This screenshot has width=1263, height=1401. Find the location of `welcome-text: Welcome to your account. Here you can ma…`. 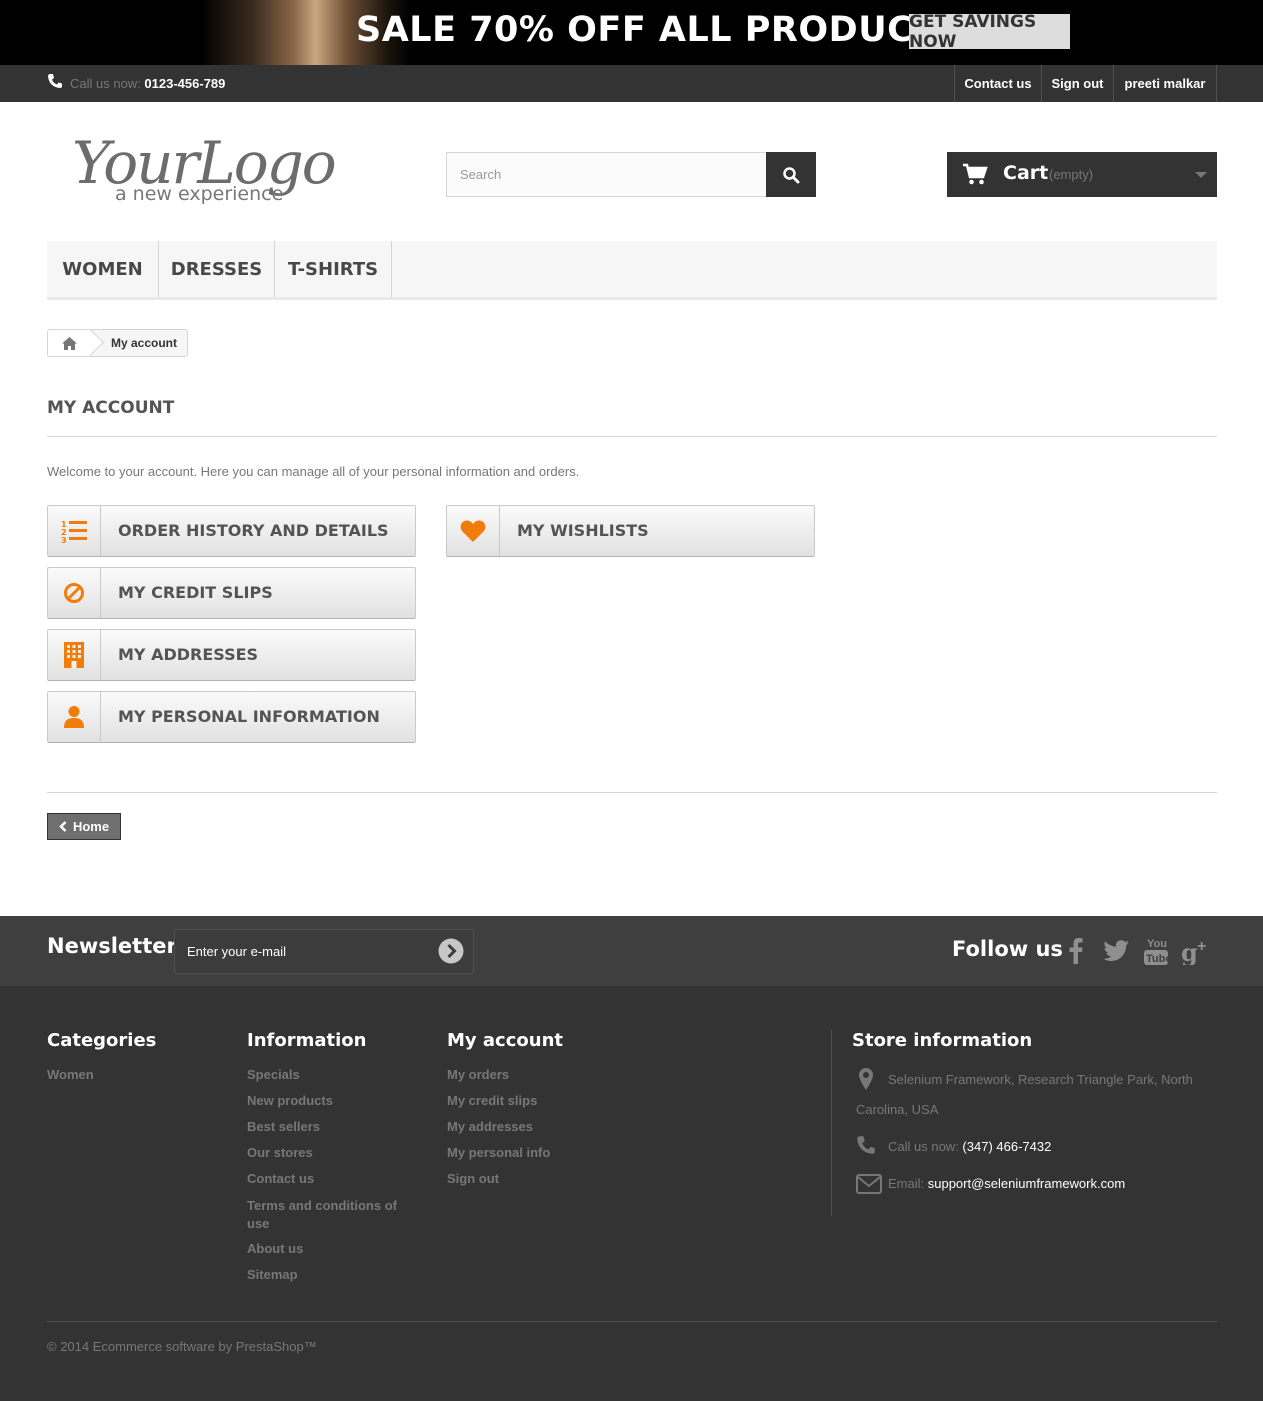

welcome-text: Welcome to your account. Here you can ma… is located at coordinates (313, 471).